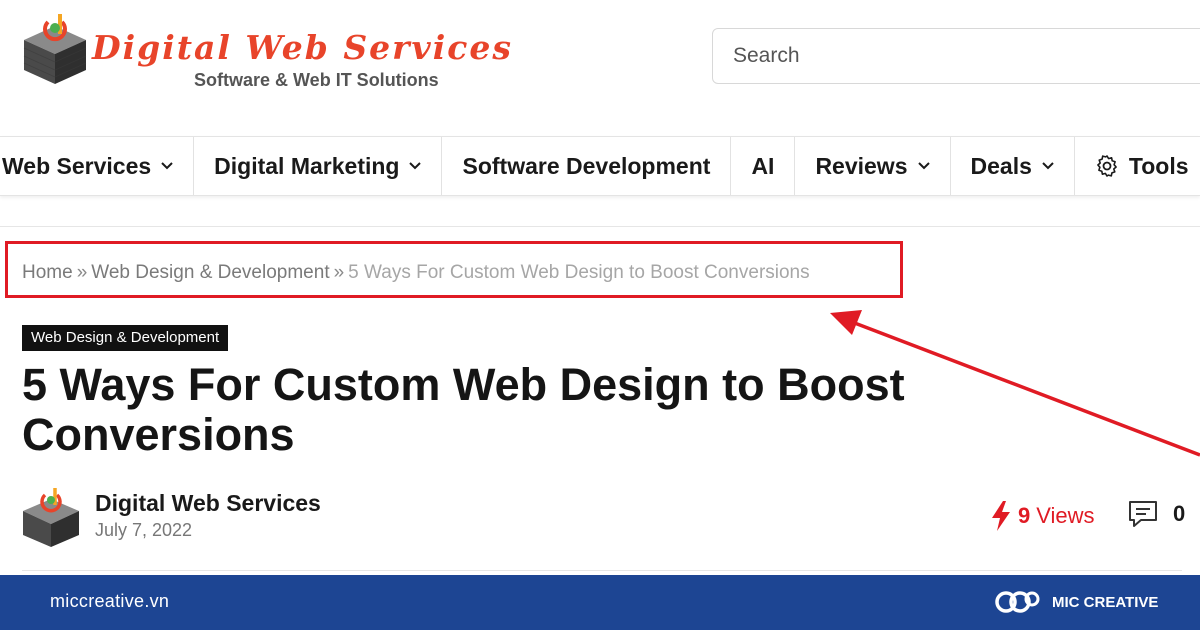 Image resolution: width=1200 pixels, height=630 pixels. What do you see at coordinates (51, 517) in the screenshot?
I see `avatar` at bounding box center [51, 517].